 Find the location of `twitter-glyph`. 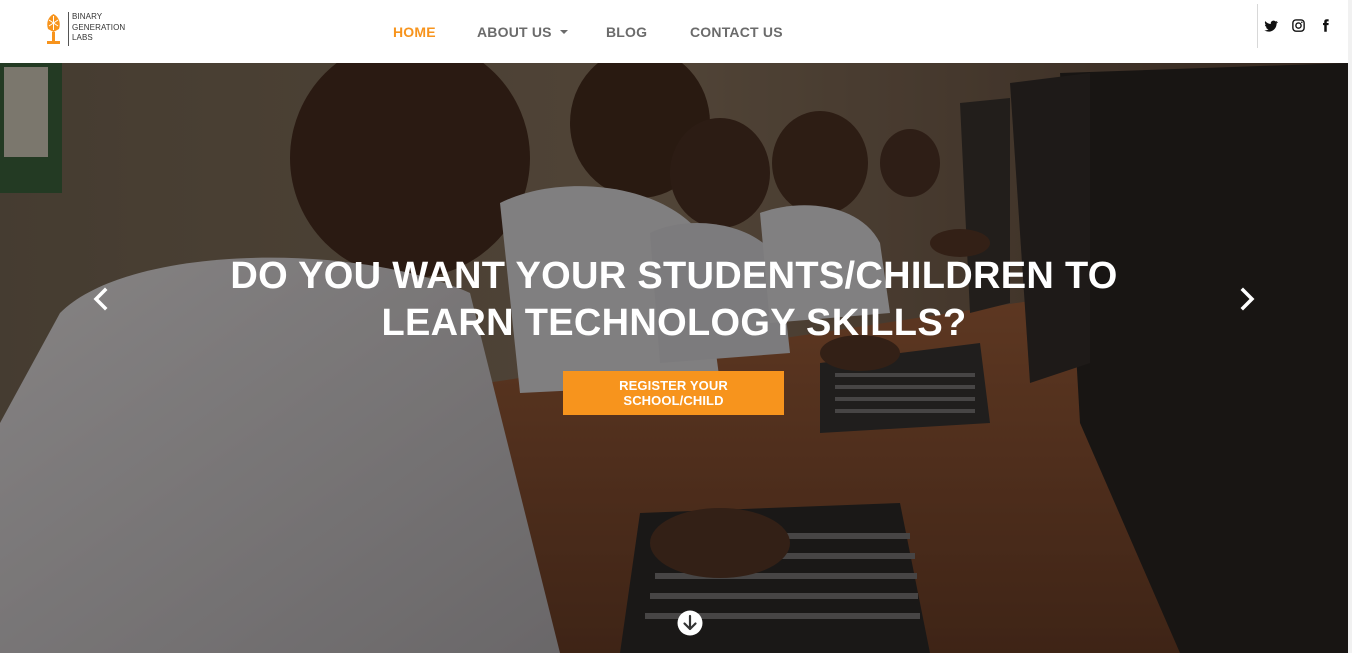

twitter-glyph is located at coordinates (1271, 26).